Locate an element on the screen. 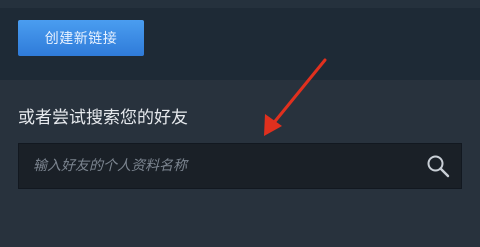 The width and height of the screenshot is (480, 247). search-friends-heading: 或者尝试搜索您的好友 is located at coordinates (103, 118).